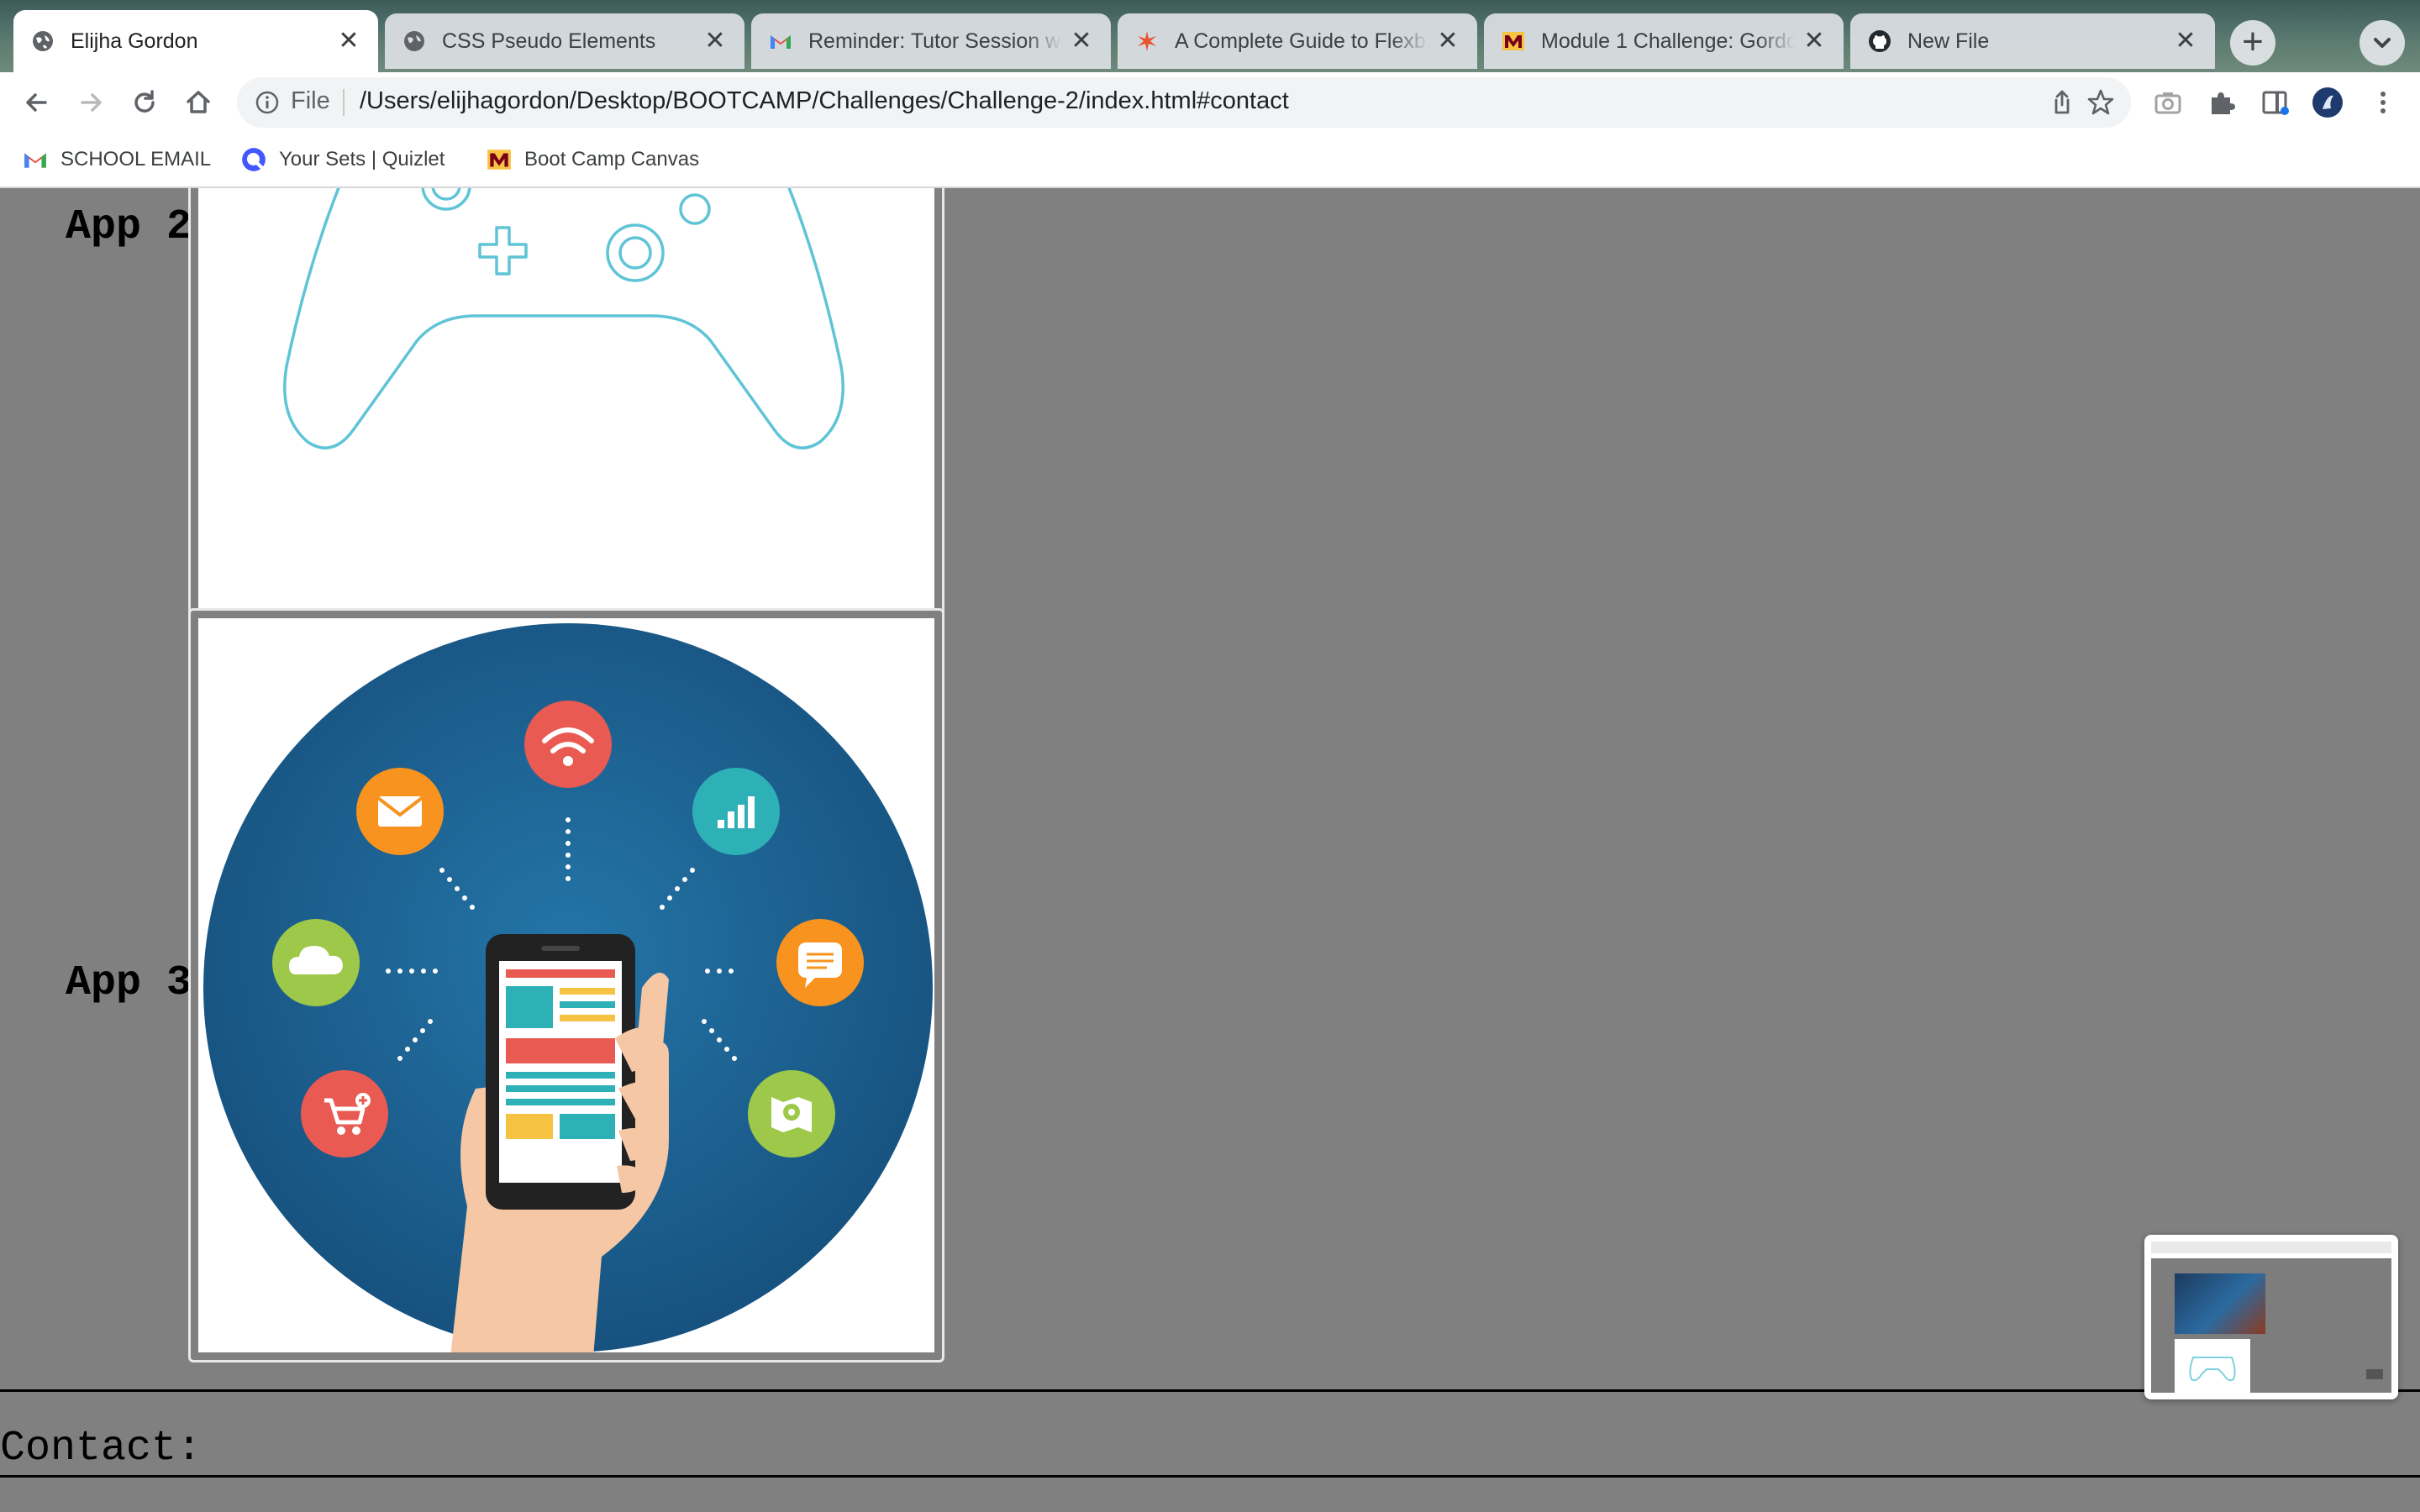 This screenshot has width=2420, height=1512. Describe the element at coordinates (268, 102) in the screenshot. I see `info-icon` at that location.